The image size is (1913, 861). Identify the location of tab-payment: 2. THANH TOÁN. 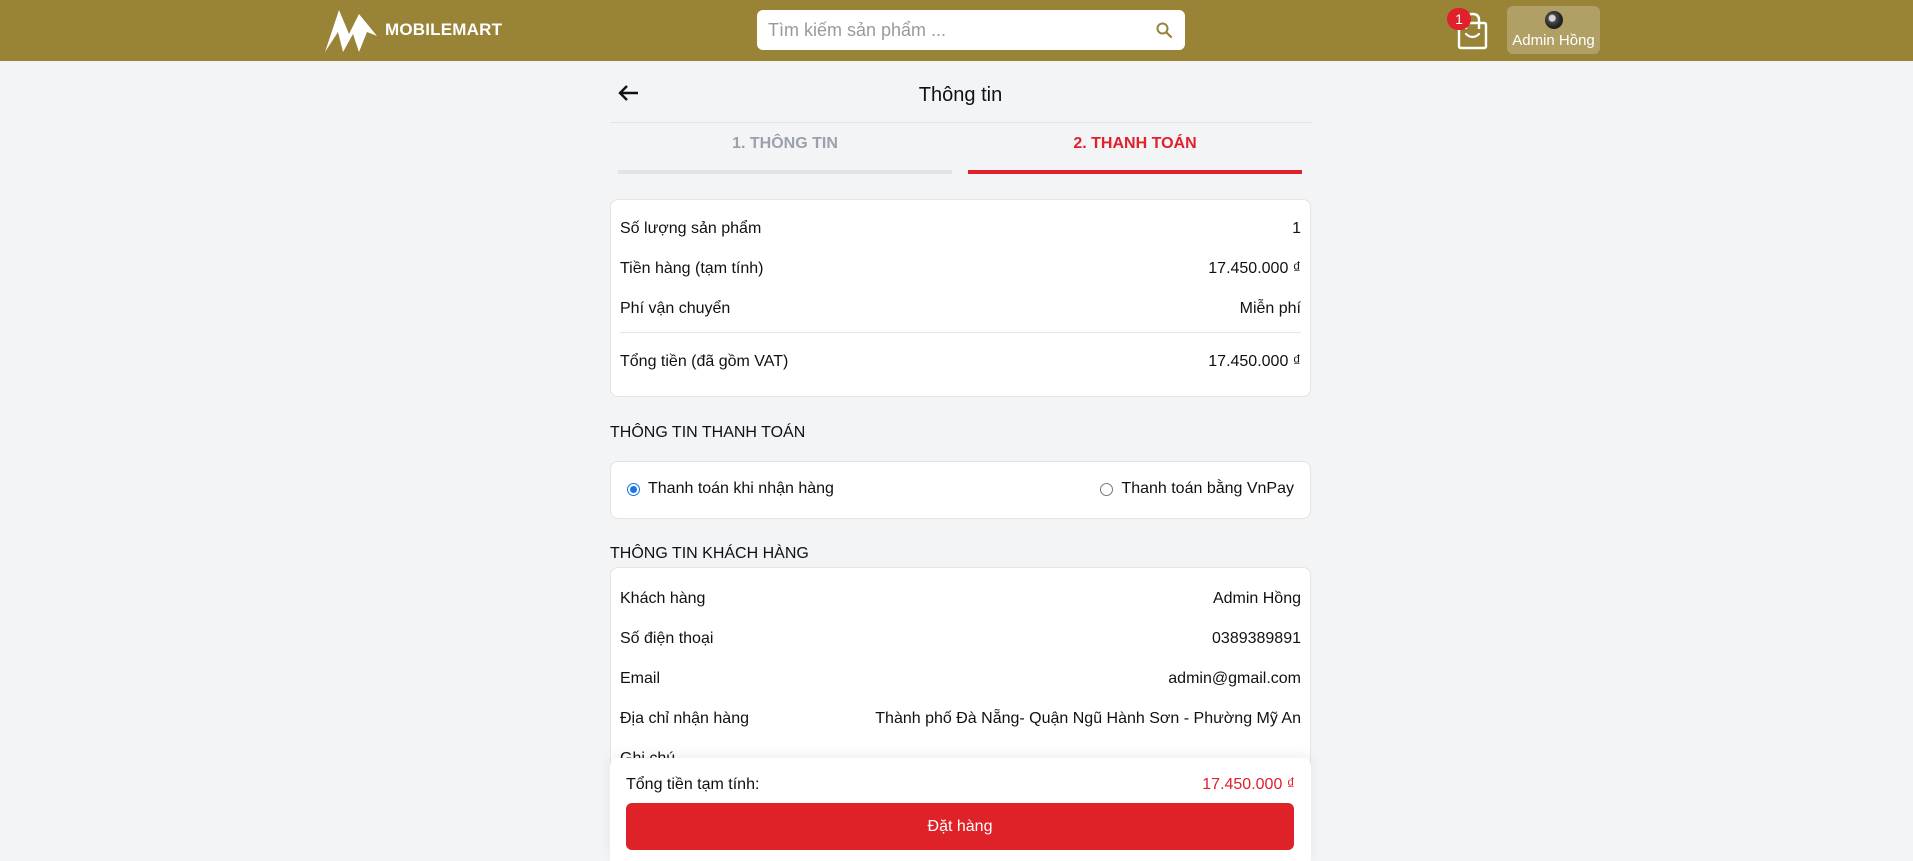
(1135, 144).